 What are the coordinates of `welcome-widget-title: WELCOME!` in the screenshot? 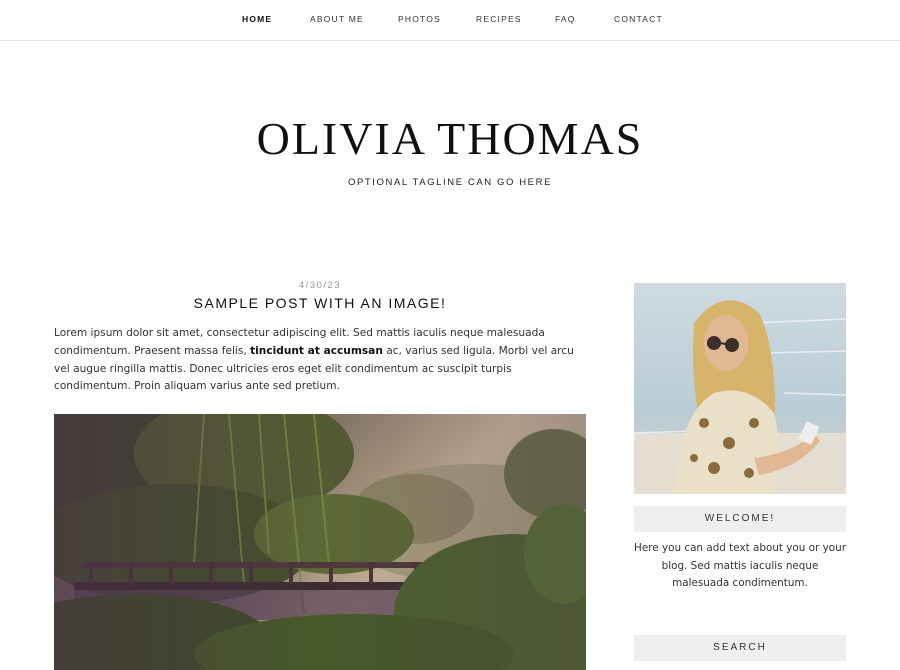 It's located at (740, 519).